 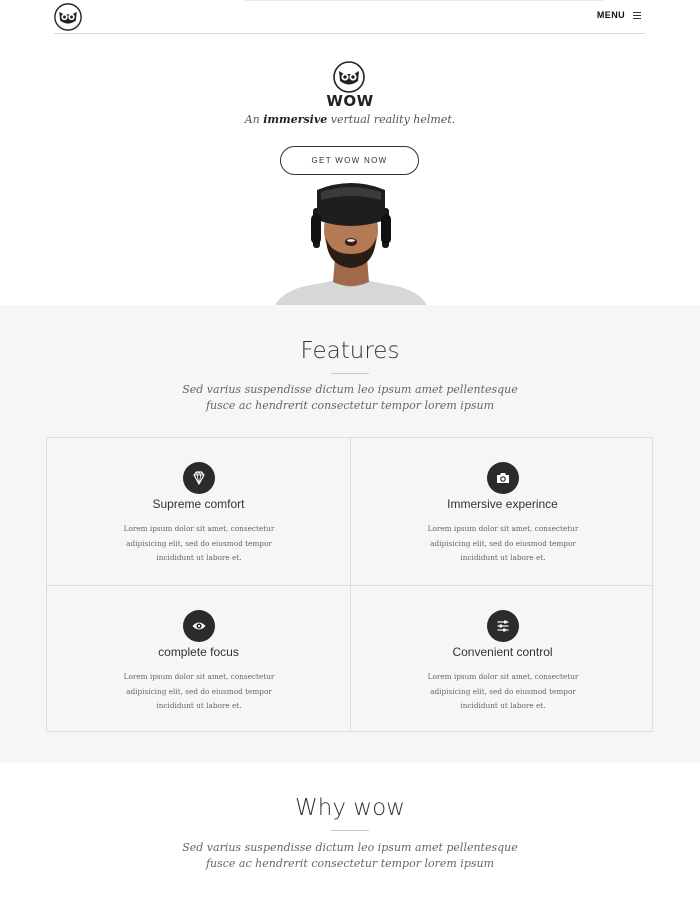 What do you see at coordinates (351, 244) in the screenshot?
I see `man-wearing-vr-headset` at bounding box center [351, 244].